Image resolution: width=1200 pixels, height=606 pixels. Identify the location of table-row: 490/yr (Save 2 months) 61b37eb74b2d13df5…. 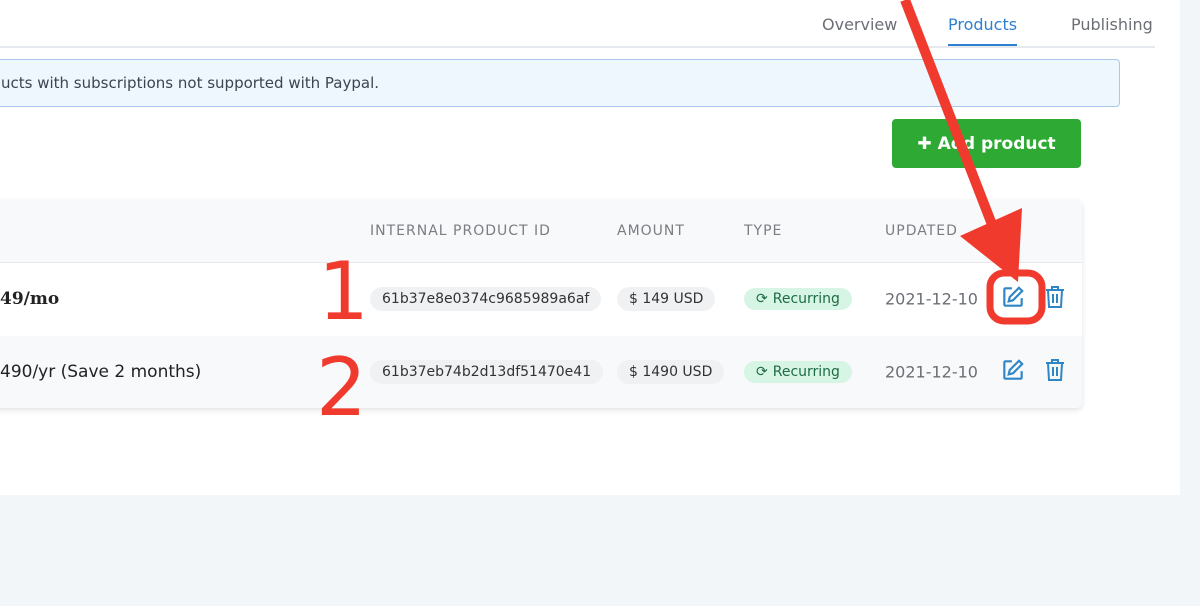
(541, 372).